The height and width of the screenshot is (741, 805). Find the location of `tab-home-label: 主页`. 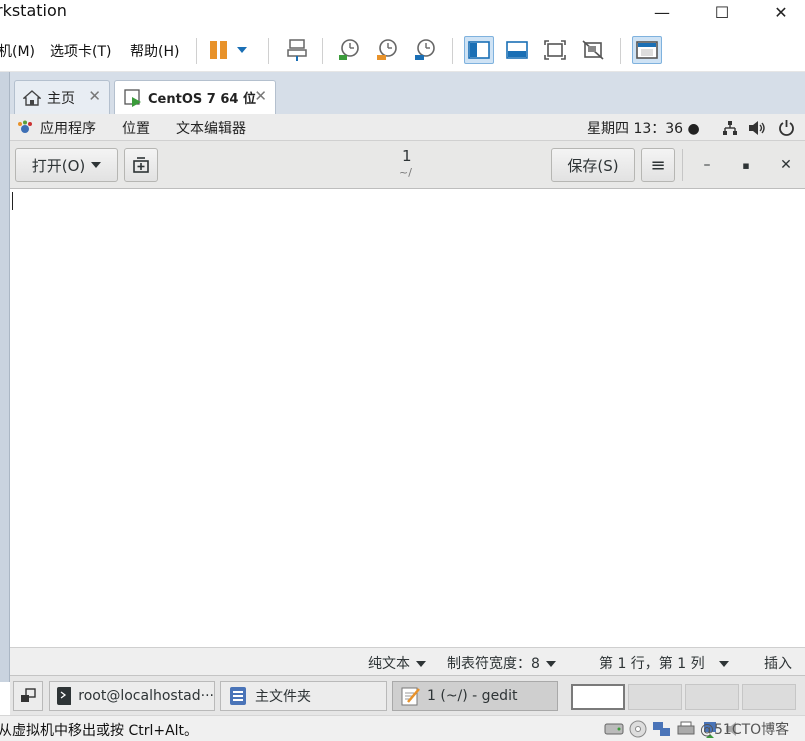

tab-home-label: 主页 is located at coordinates (61, 98).